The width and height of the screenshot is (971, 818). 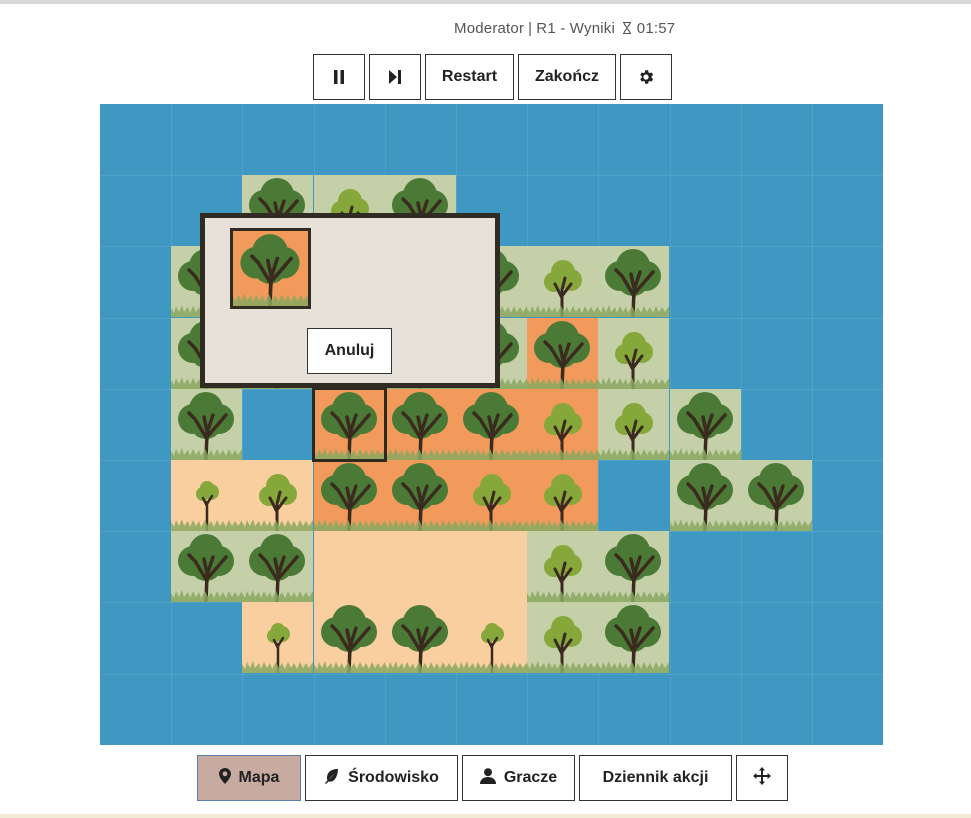 What do you see at coordinates (489, 28) in the screenshot?
I see `role-label: Moderator` at bounding box center [489, 28].